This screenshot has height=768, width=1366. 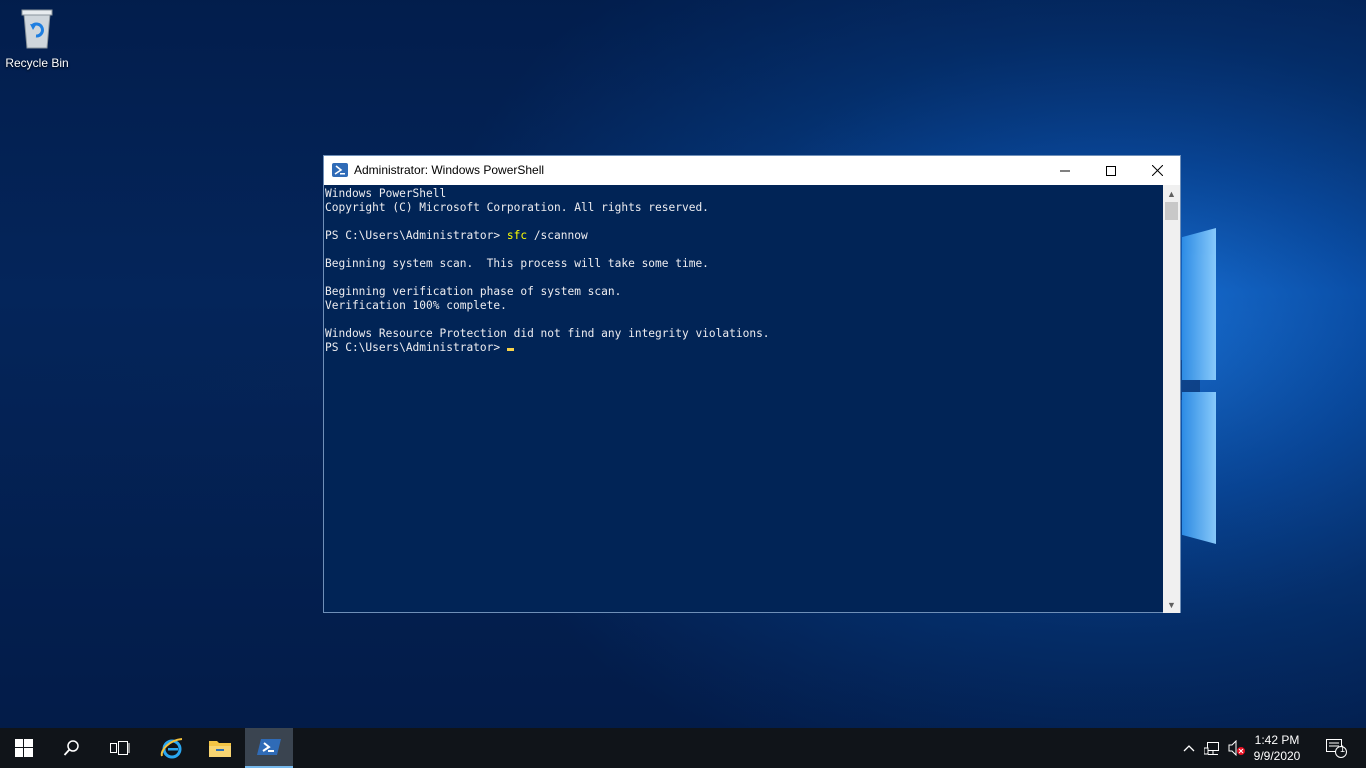 I want to click on scroll-thumb, so click(x=1171, y=211).